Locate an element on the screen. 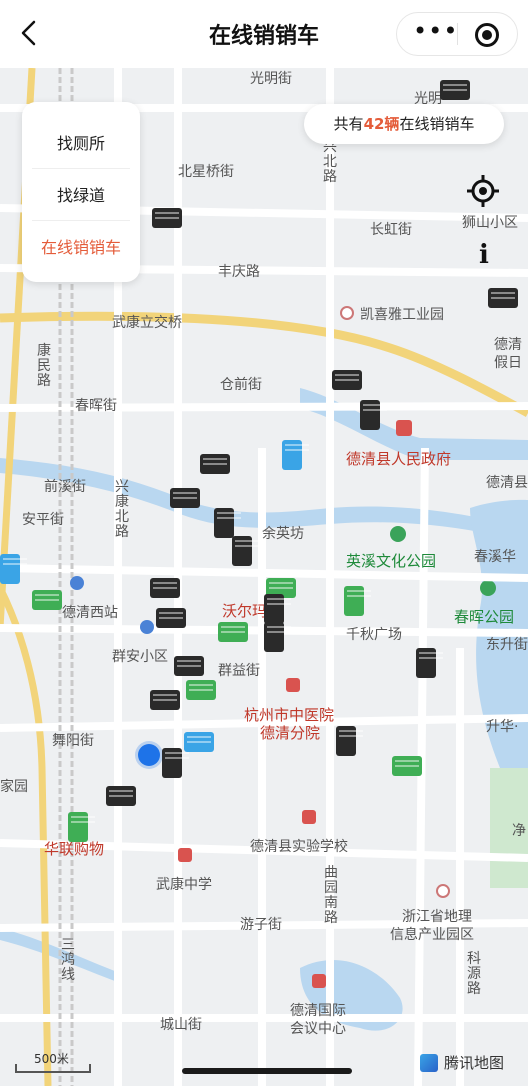 The image size is (528, 1086). road-label: 城山街 is located at coordinates (181, 1025).